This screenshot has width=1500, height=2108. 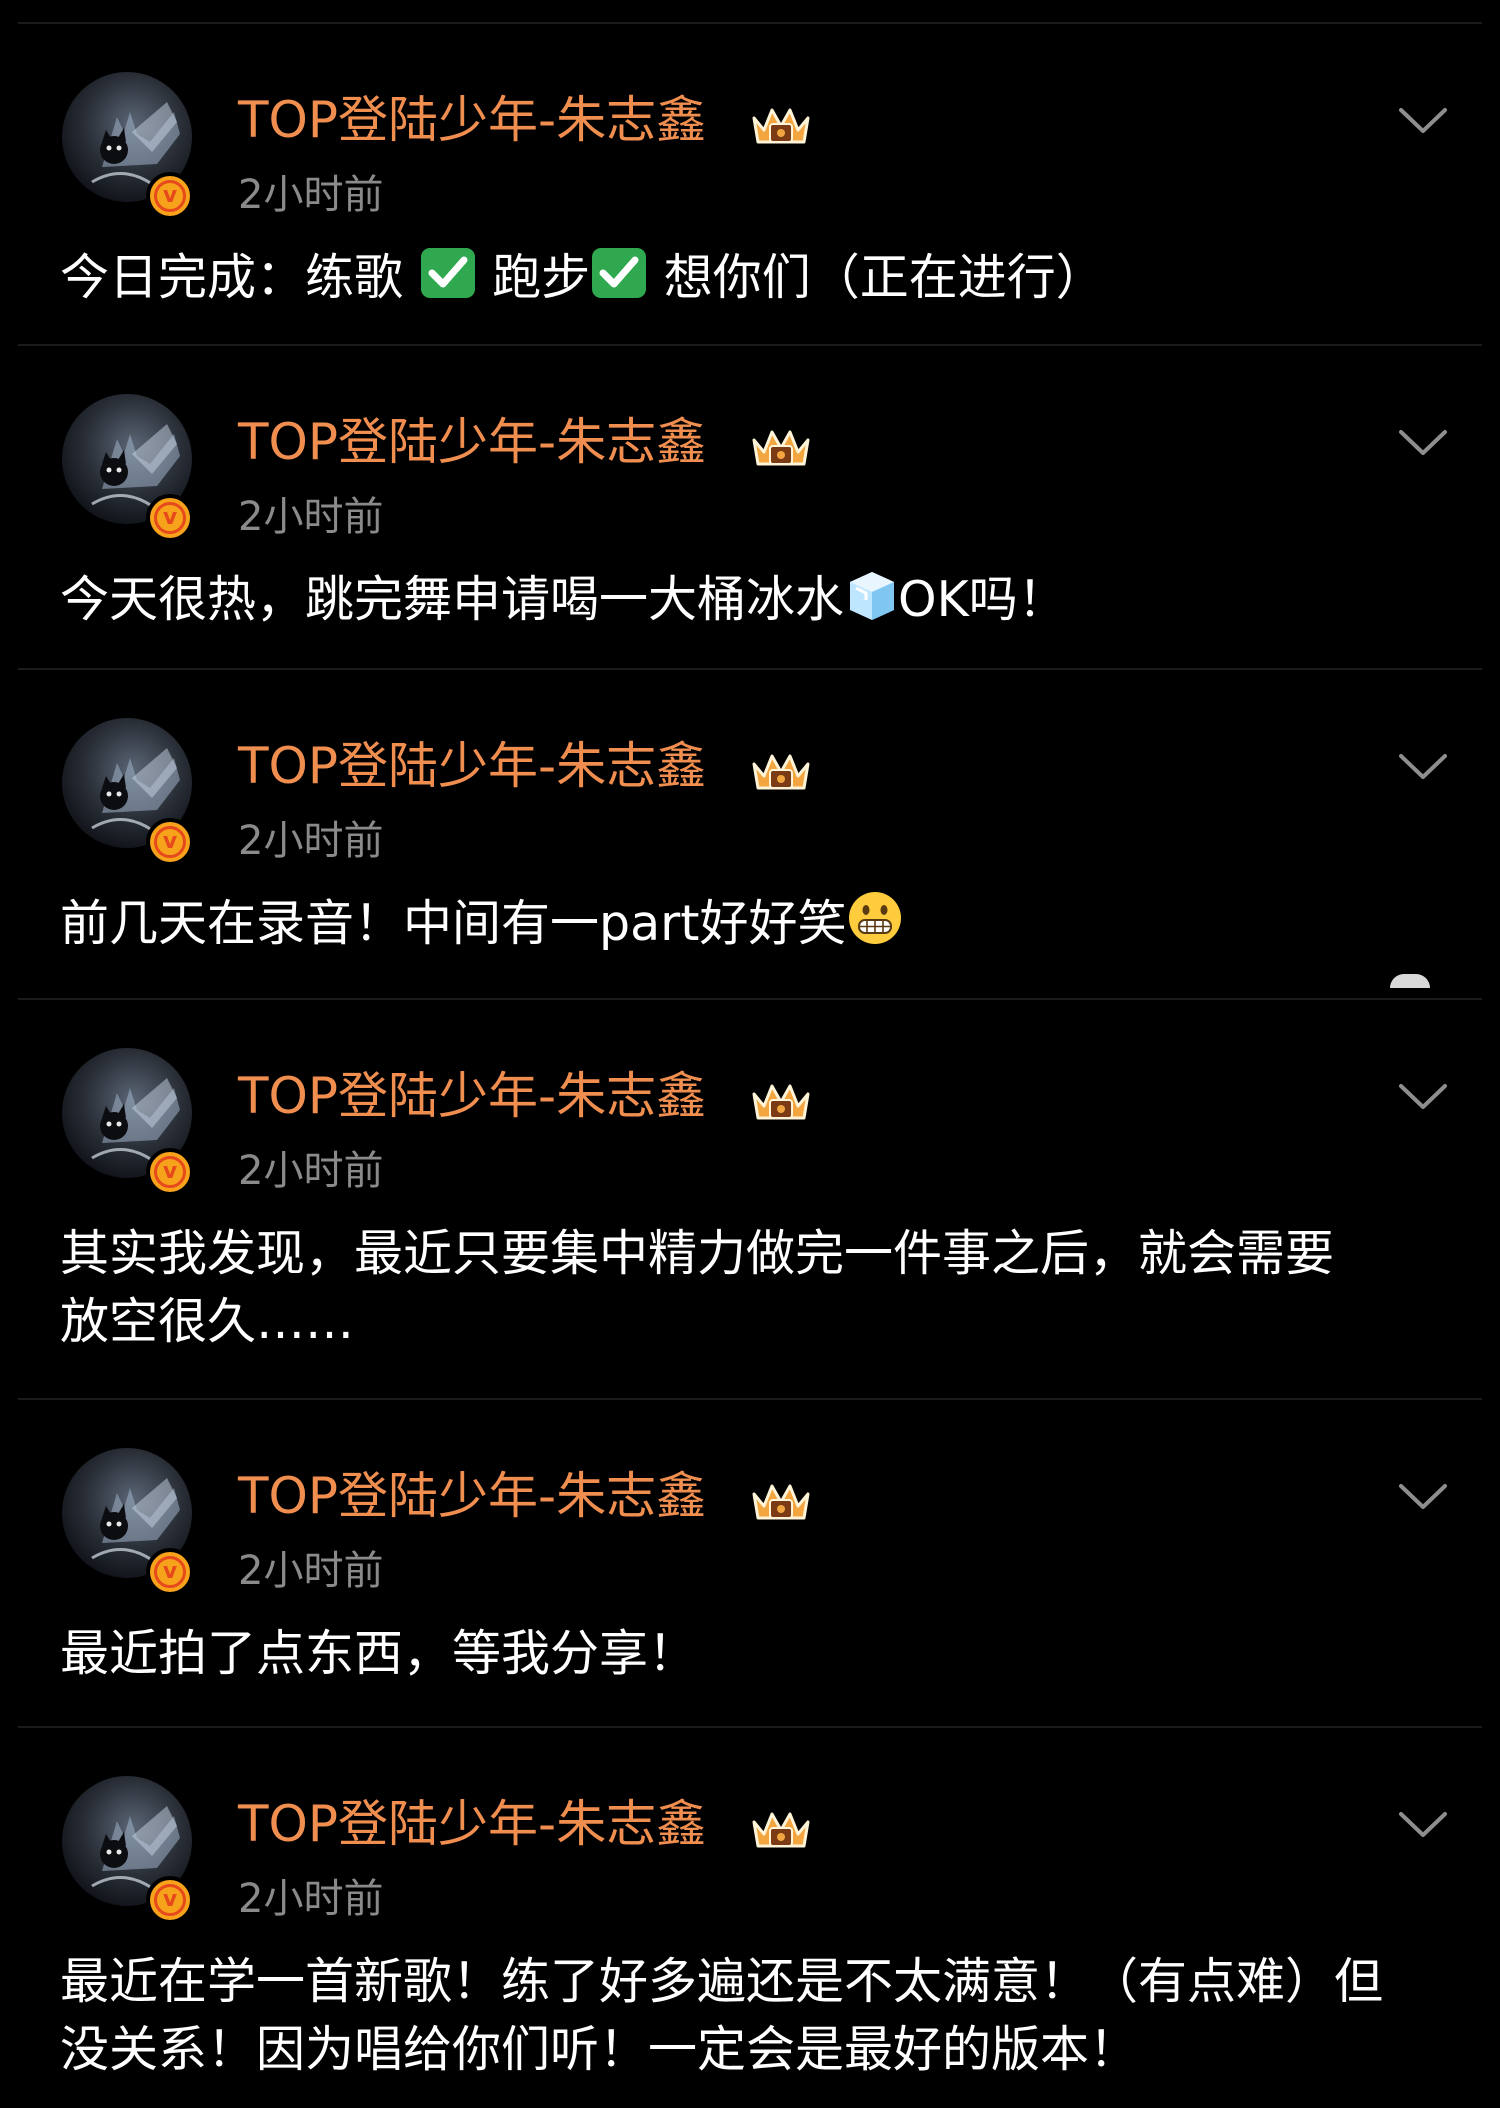 What do you see at coordinates (875, 927) in the screenshot?
I see `grimacing-face-icon` at bounding box center [875, 927].